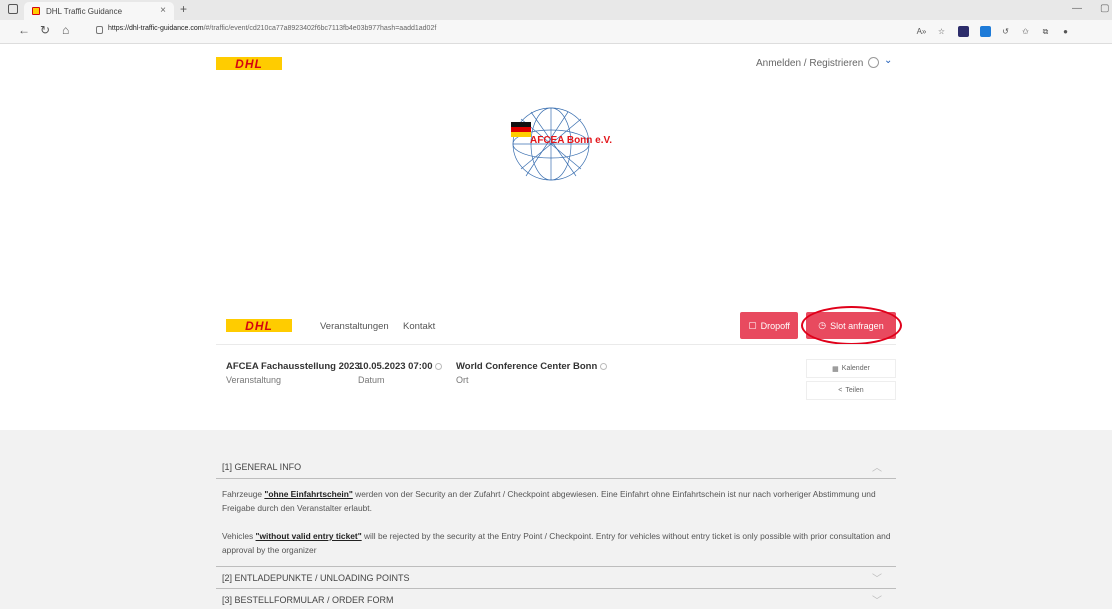  Describe the element at coordinates (1045, 31) in the screenshot. I see `collections-icon: ⧉` at that location.